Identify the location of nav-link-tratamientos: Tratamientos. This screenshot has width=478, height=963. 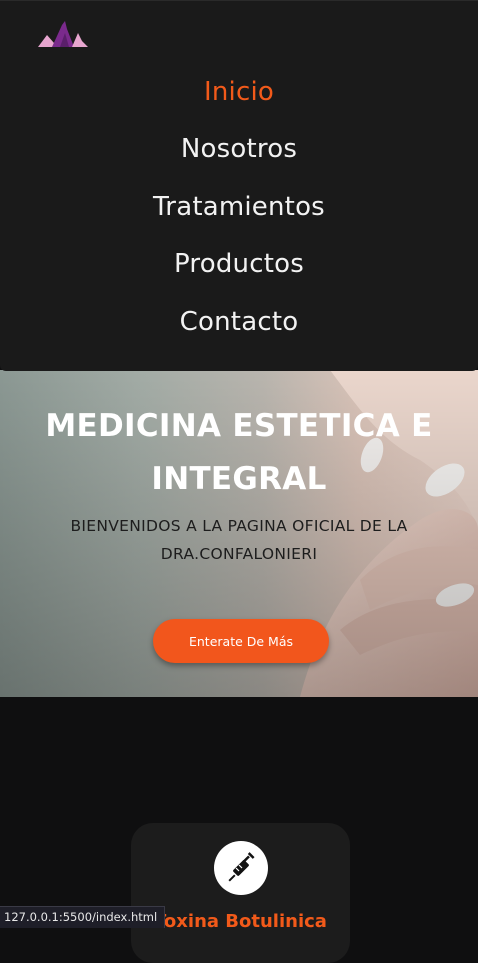
(239, 207).